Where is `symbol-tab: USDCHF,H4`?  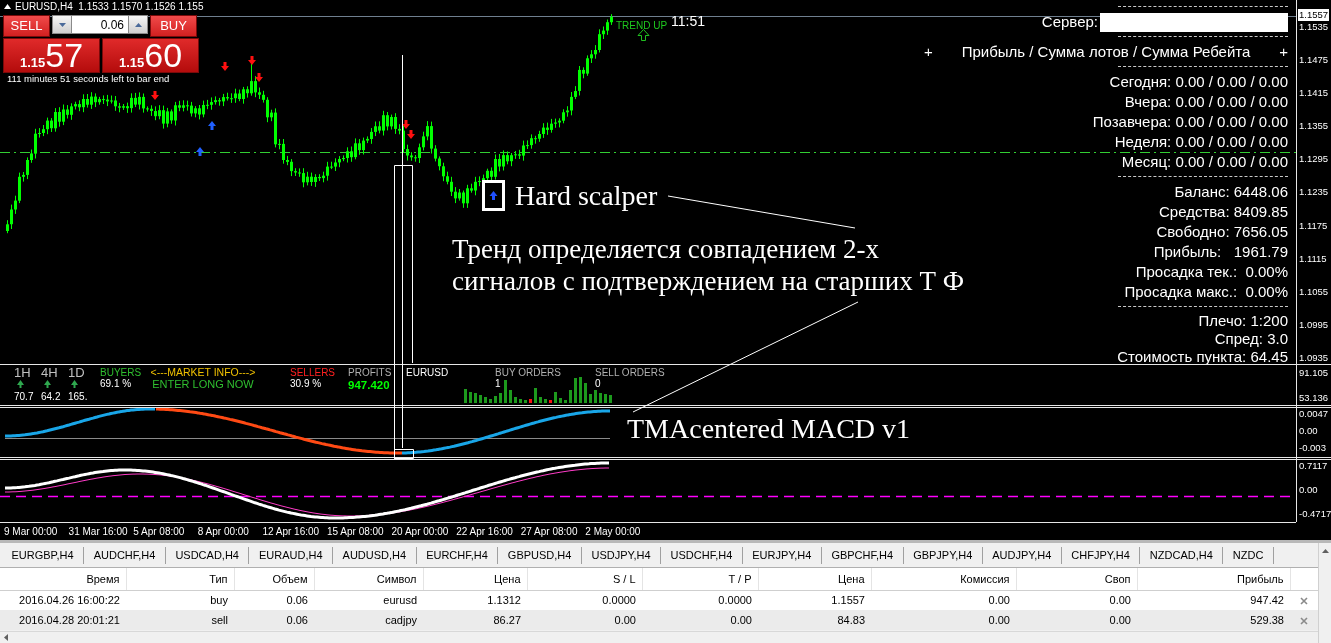
symbol-tab: USDCHF,H4 is located at coordinates (702, 555).